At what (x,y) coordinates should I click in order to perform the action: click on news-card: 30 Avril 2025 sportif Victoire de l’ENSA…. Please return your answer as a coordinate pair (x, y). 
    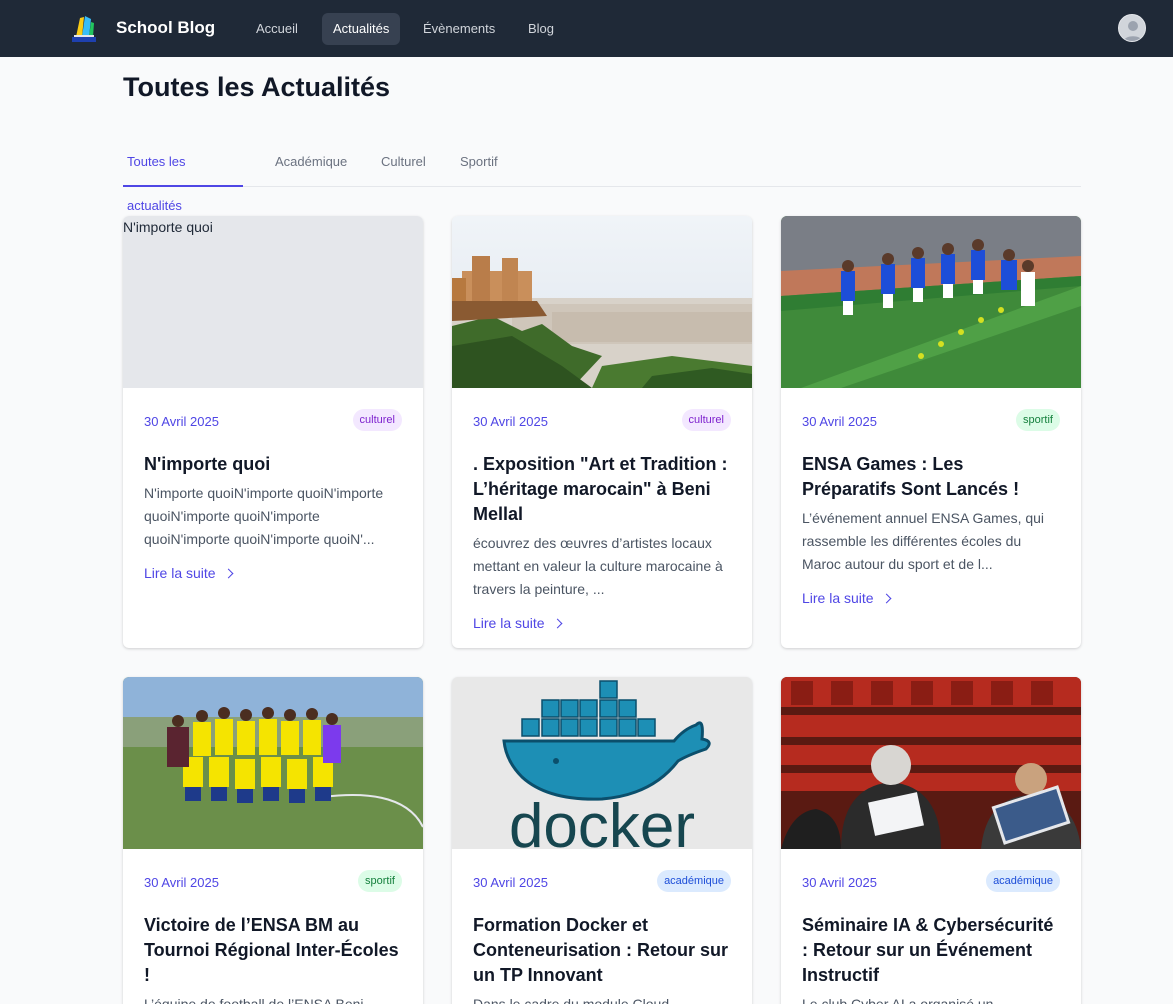
    Looking at the image, I should click on (273, 840).